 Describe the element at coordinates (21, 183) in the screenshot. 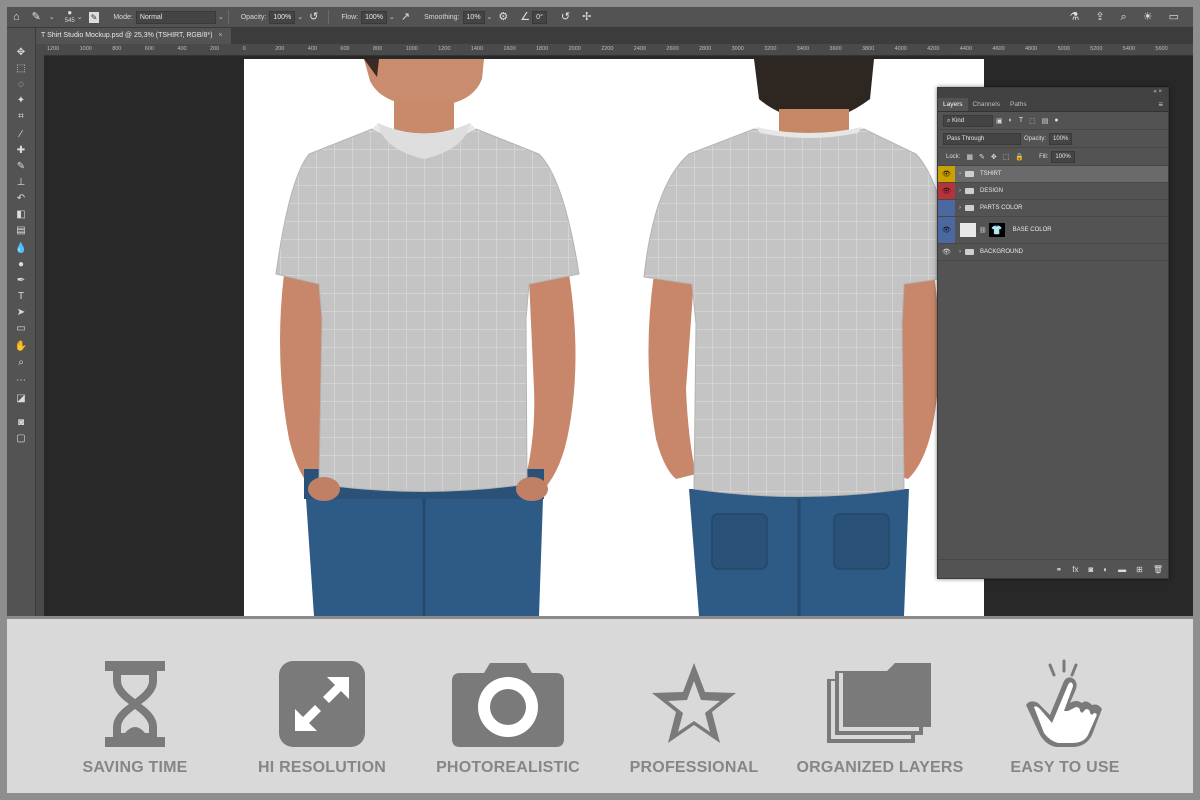

I see `clone-stamp-tool-icon: ⊥` at that location.